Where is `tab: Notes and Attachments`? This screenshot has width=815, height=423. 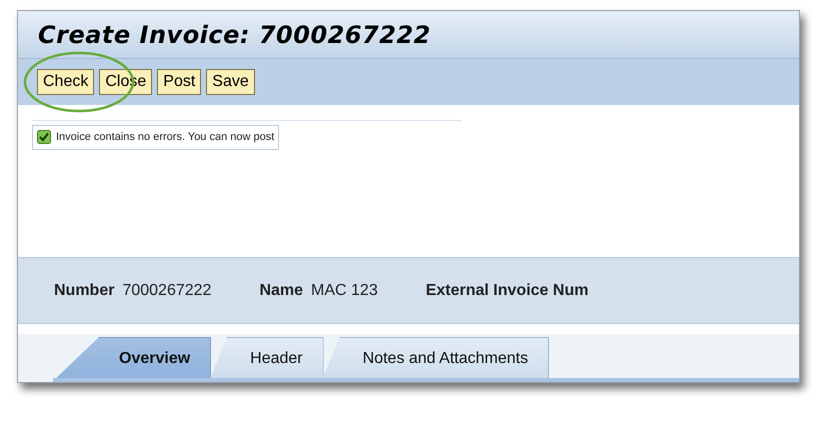 tab: Notes and Attachments is located at coordinates (436, 359).